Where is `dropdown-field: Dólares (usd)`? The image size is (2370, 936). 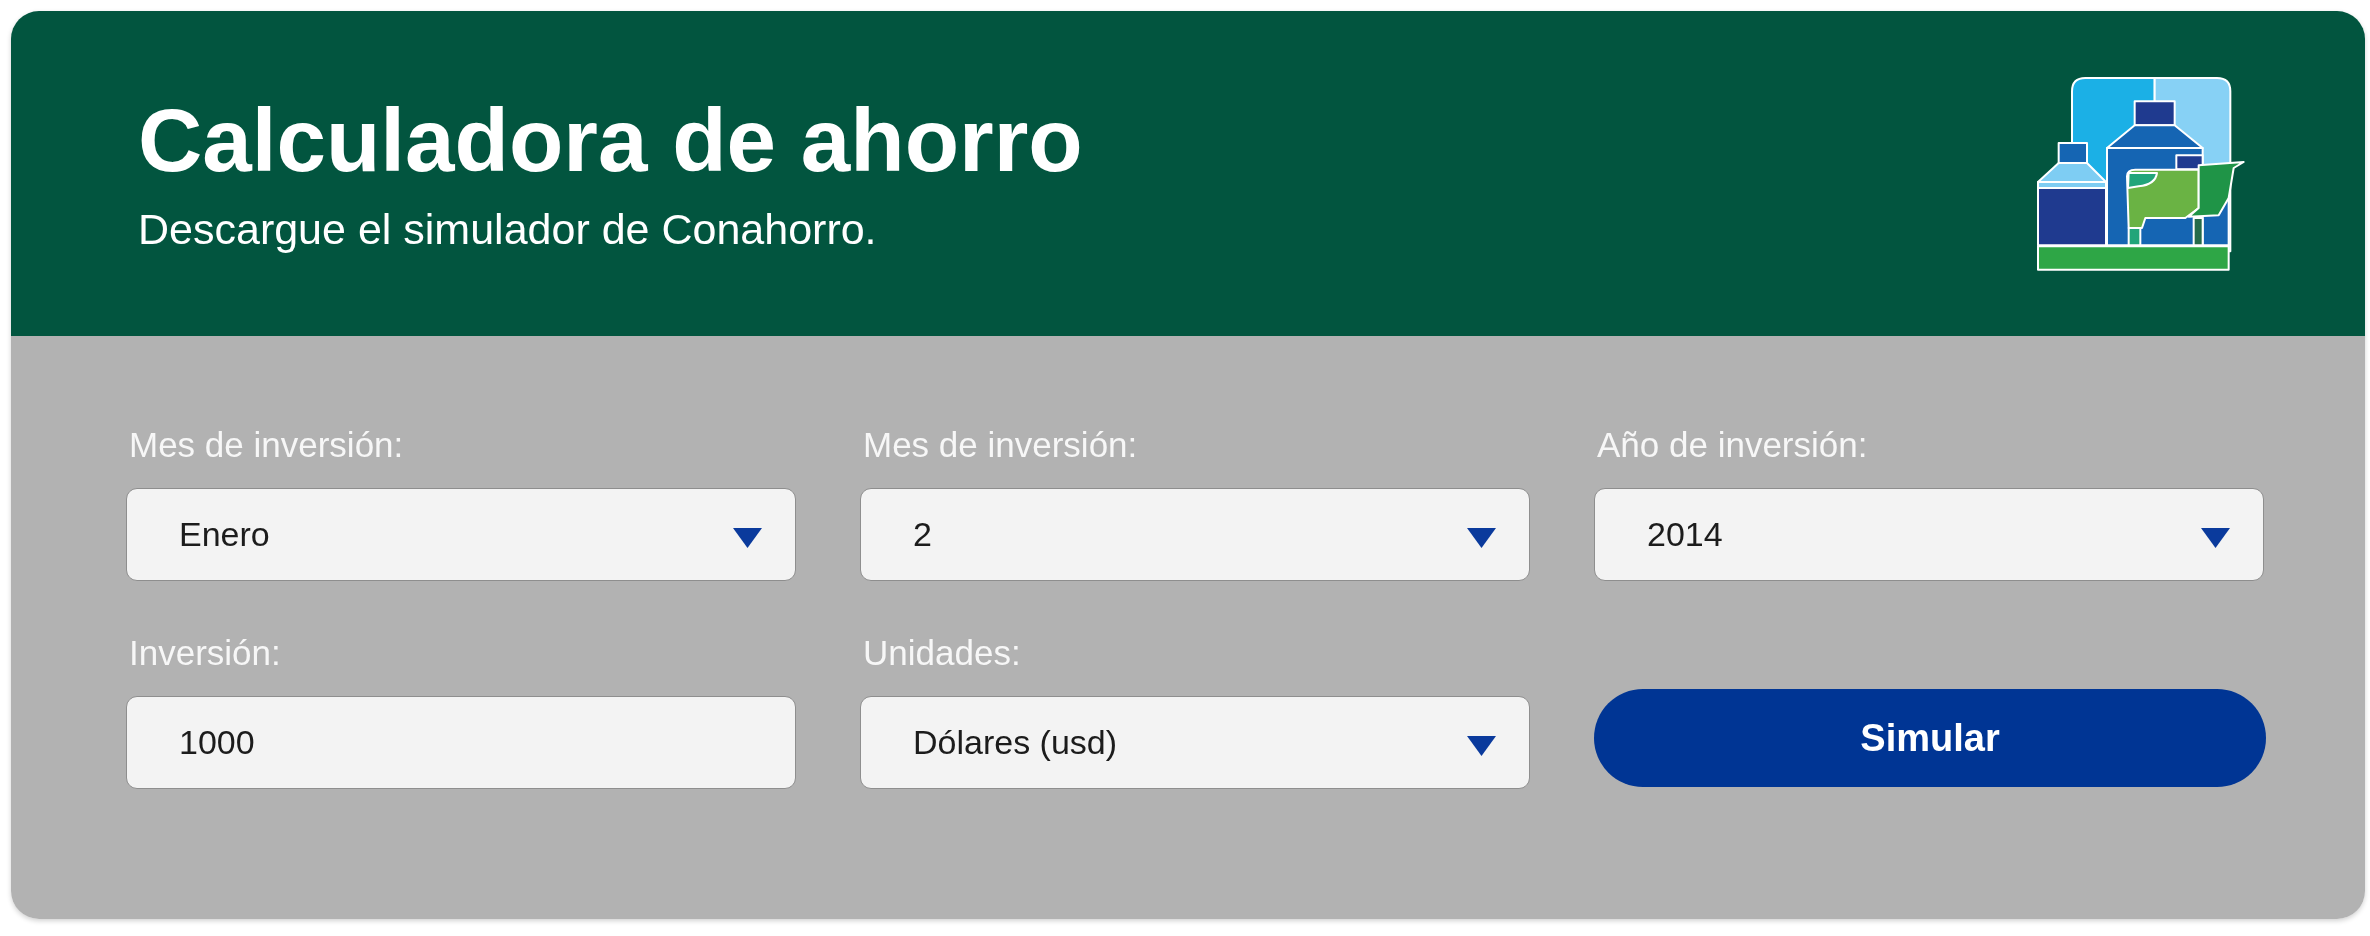
dropdown-field: Dólares (usd) is located at coordinates (1195, 742).